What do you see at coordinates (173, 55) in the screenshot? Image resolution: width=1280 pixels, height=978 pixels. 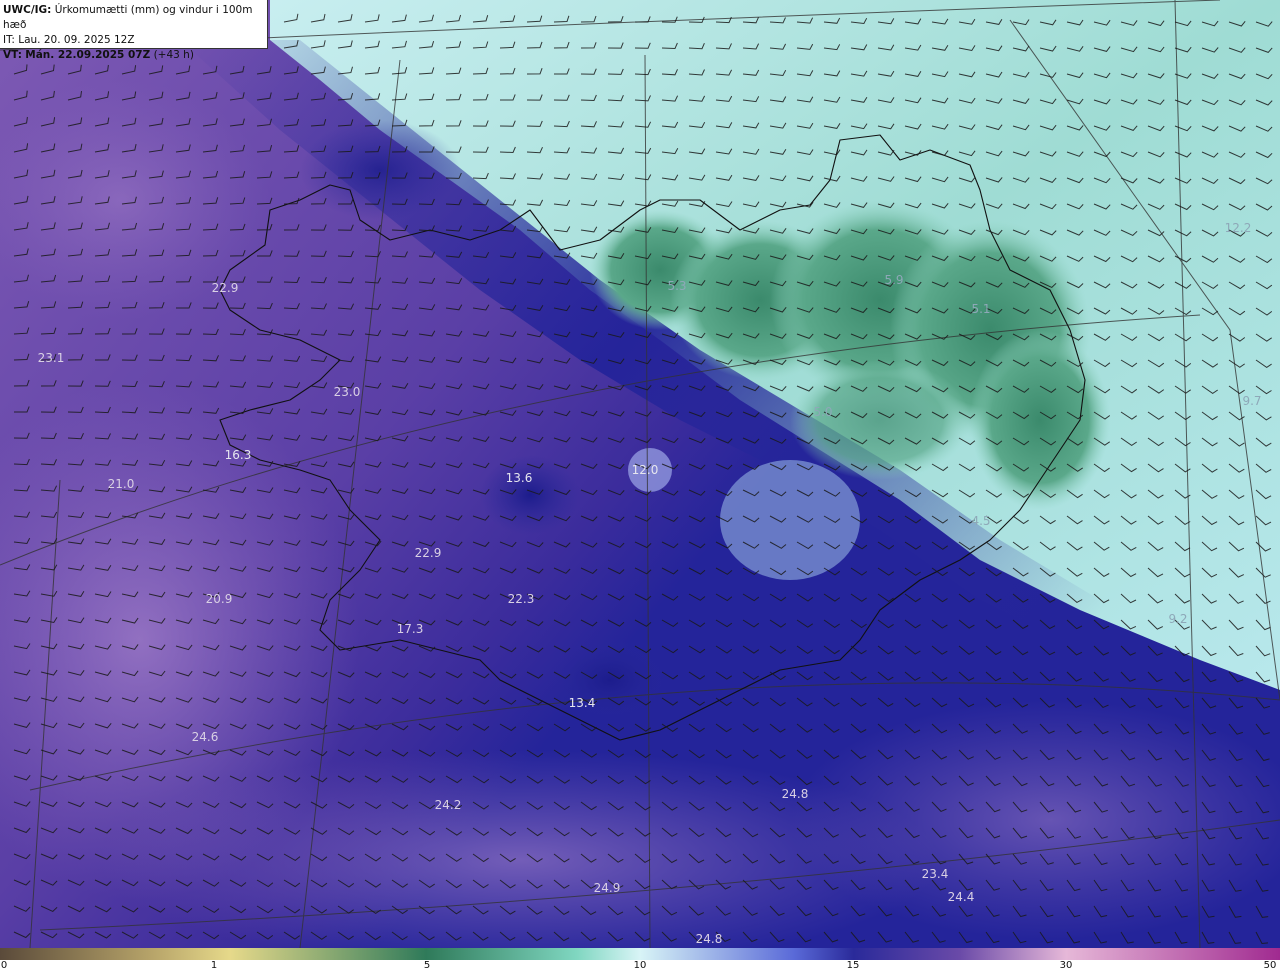 I see `lead-time: (+43 h)` at bounding box center [173, 55].